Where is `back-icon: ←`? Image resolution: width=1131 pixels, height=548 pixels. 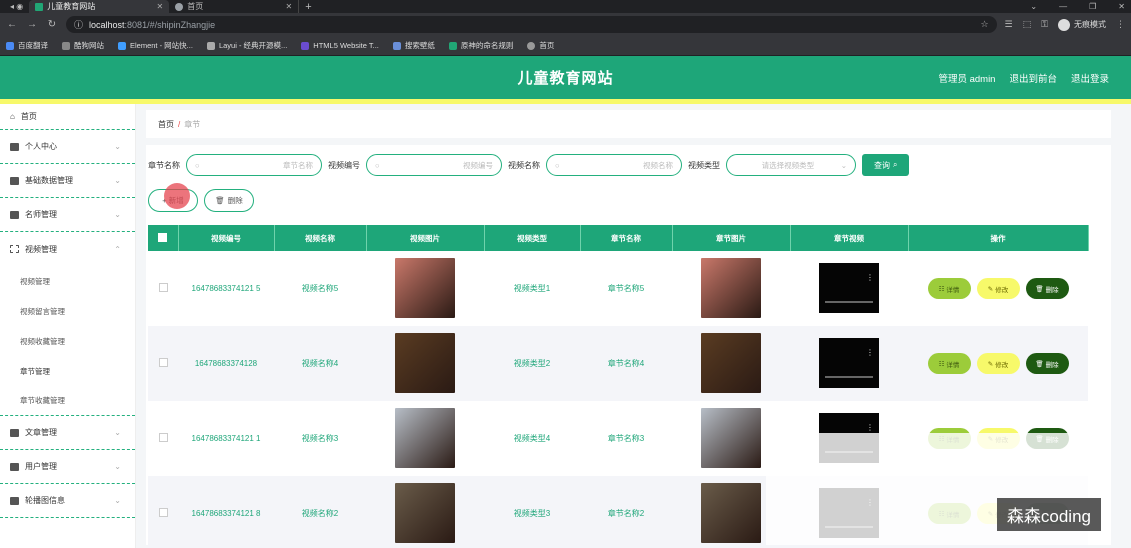
back-icon: ← is located at coordinates (12, 24).